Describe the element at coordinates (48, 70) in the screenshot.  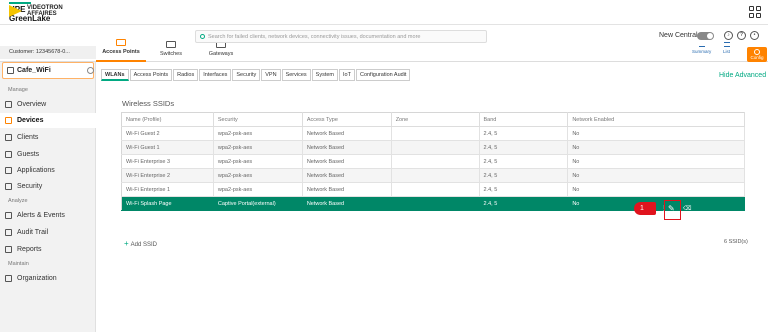
I see `group-selector: Cafe_WiFi` at that location.